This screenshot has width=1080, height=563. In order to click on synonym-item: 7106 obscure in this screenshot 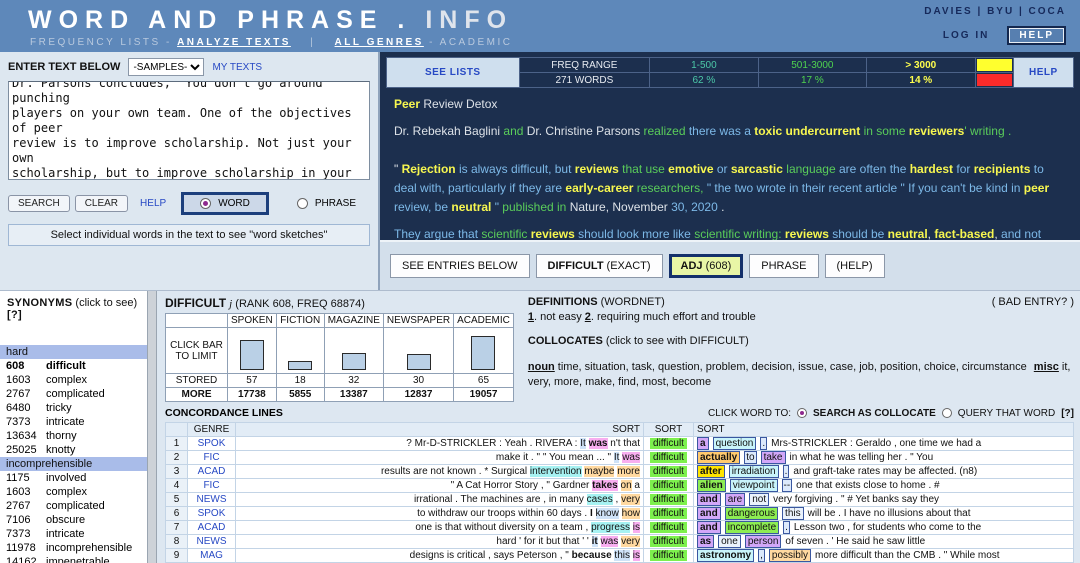, I will do `click(73, 520)`.